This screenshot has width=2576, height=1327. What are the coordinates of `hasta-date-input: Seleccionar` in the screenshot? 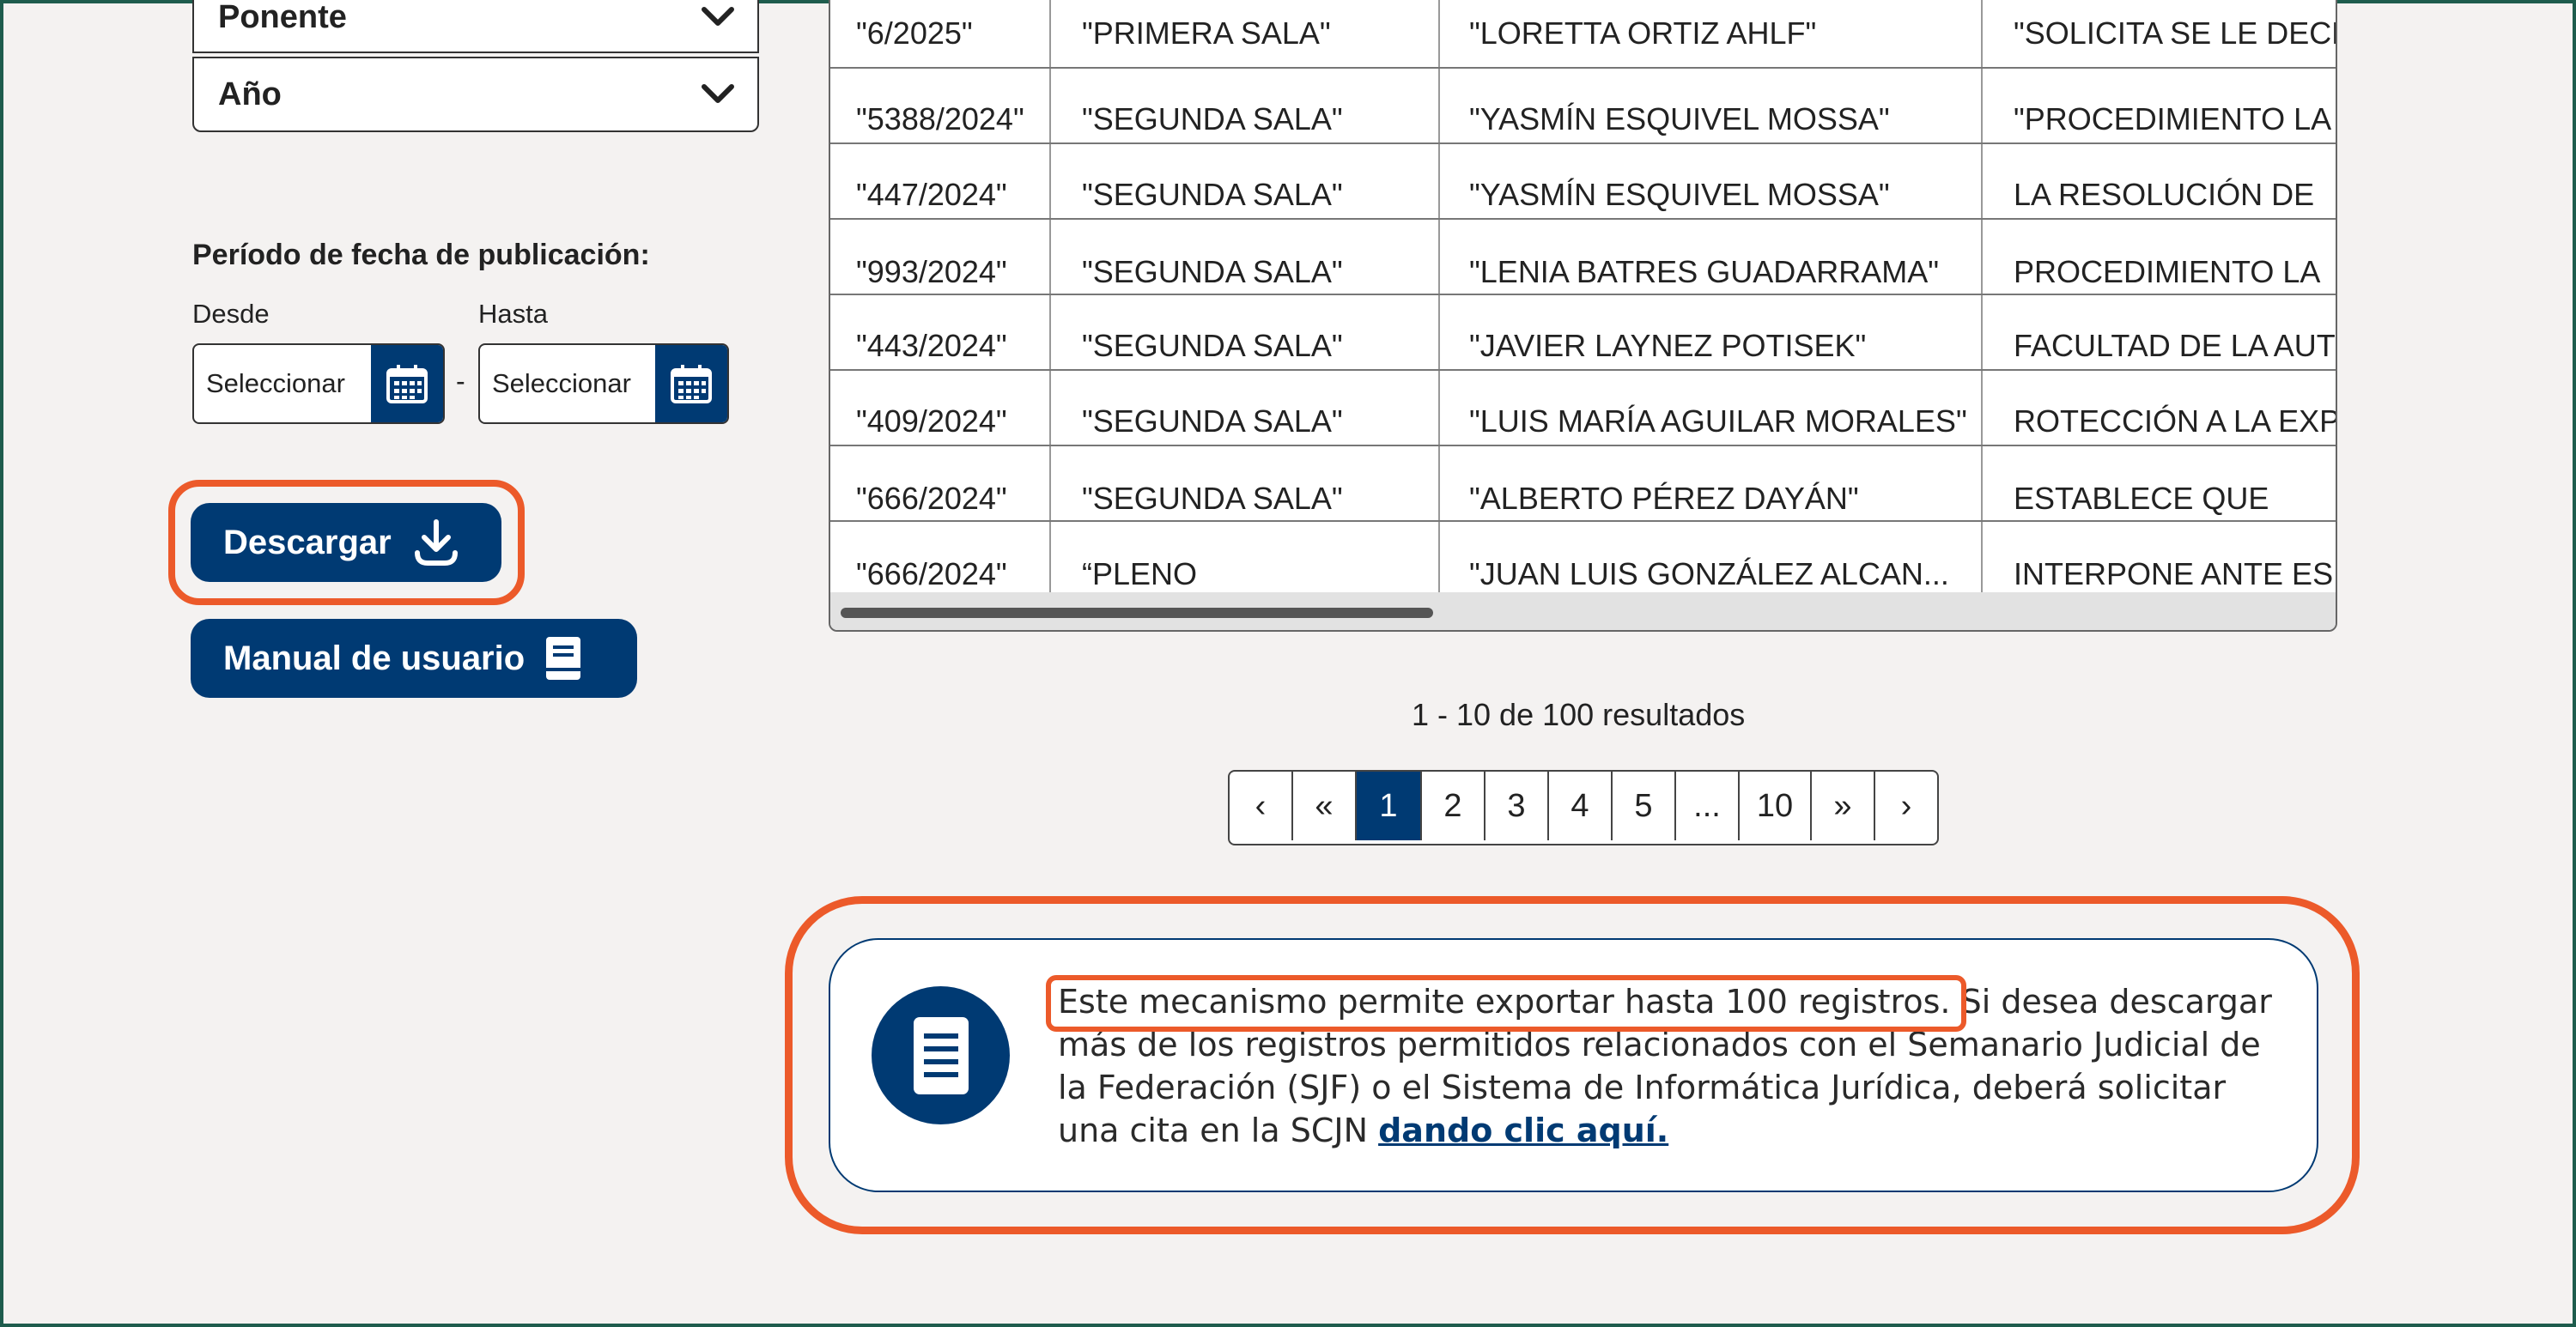 It's located at (567, 383).